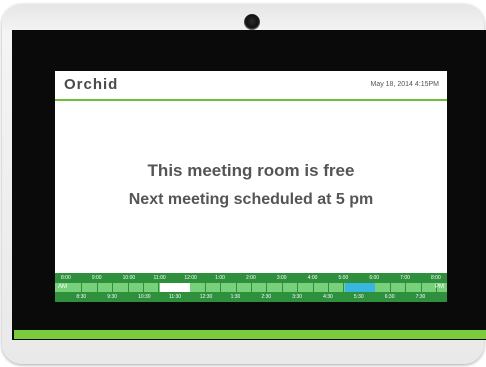 The width and height of the screenshot is (486, 367). What do you see at coordinates (389, 297) in the screenshot?
I see `timeline-halfhour-label: 6:30` at bounding box center [389, 297].